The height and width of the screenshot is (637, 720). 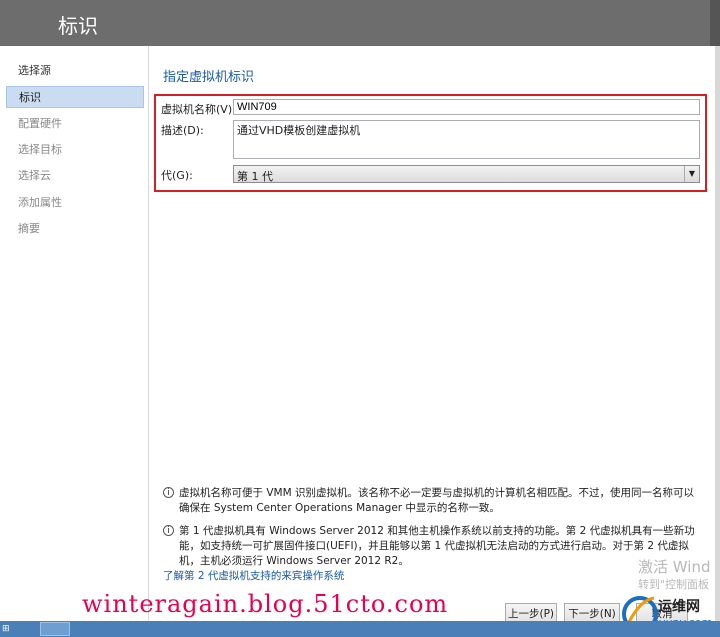 I want to click on activation-text: 激活 Wind, so click(x=674, y=567).